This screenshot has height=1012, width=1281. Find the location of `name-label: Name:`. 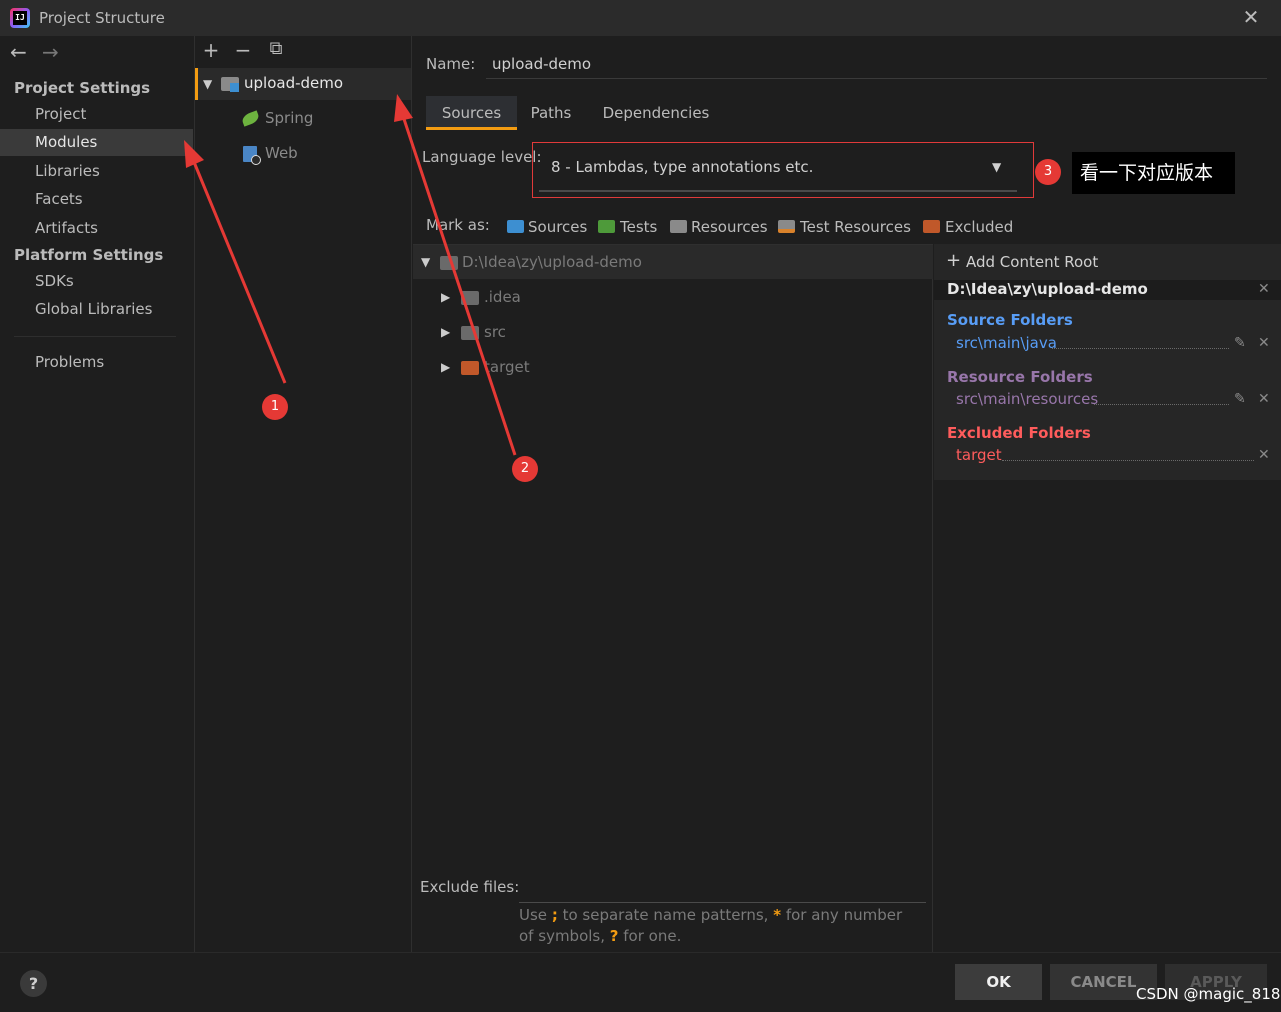

name-label: Name: is located at coordinates (451, 64).